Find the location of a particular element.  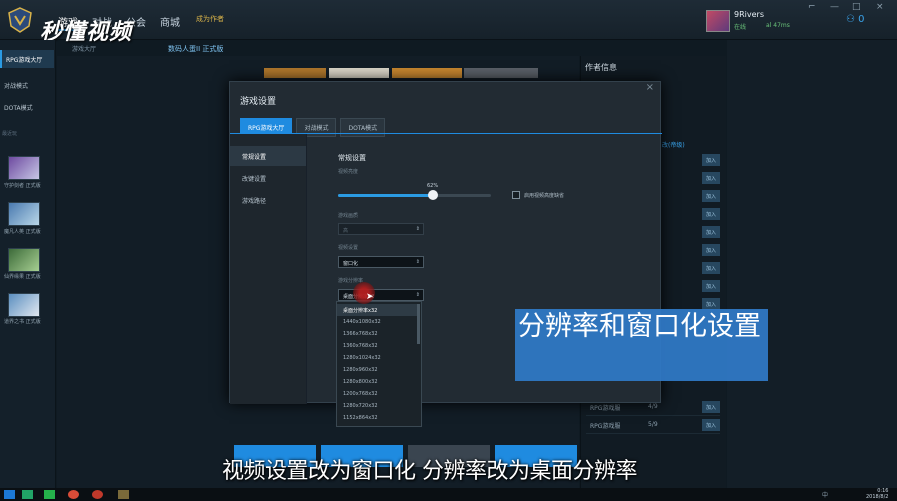

friend-count: ⚇ 0 is located at coordinates (855, 19).